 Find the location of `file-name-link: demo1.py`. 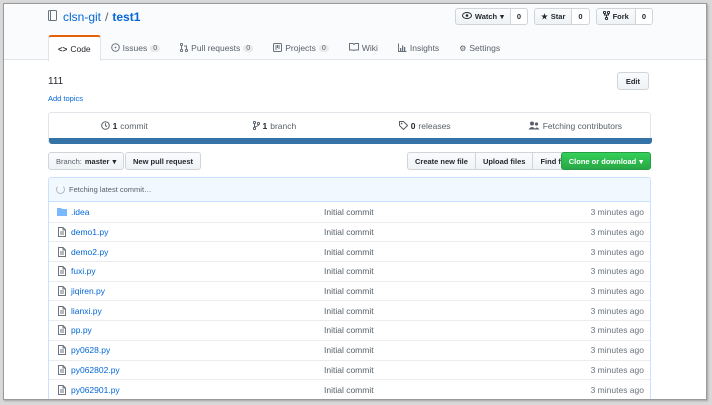

file-name-link: demo1.py is located at coordinates (197, 232).